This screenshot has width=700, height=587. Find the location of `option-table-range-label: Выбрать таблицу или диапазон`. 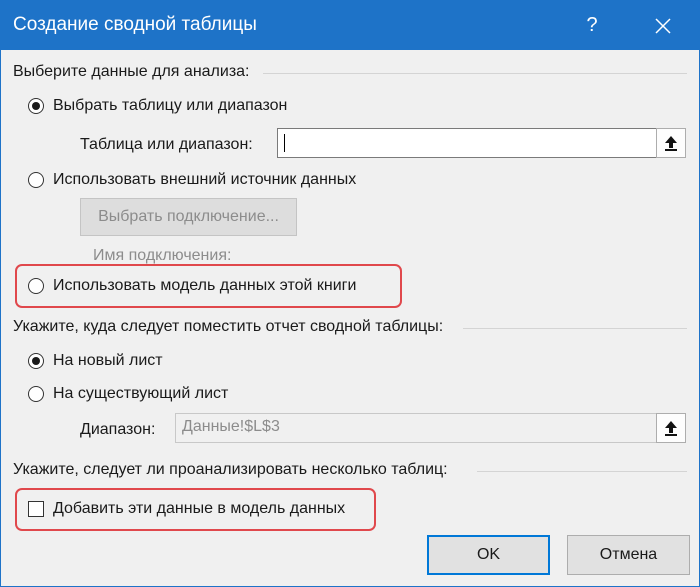

option-table-range-label: Выбрать таблицу или диапазон is located at coordinates (170, 106).